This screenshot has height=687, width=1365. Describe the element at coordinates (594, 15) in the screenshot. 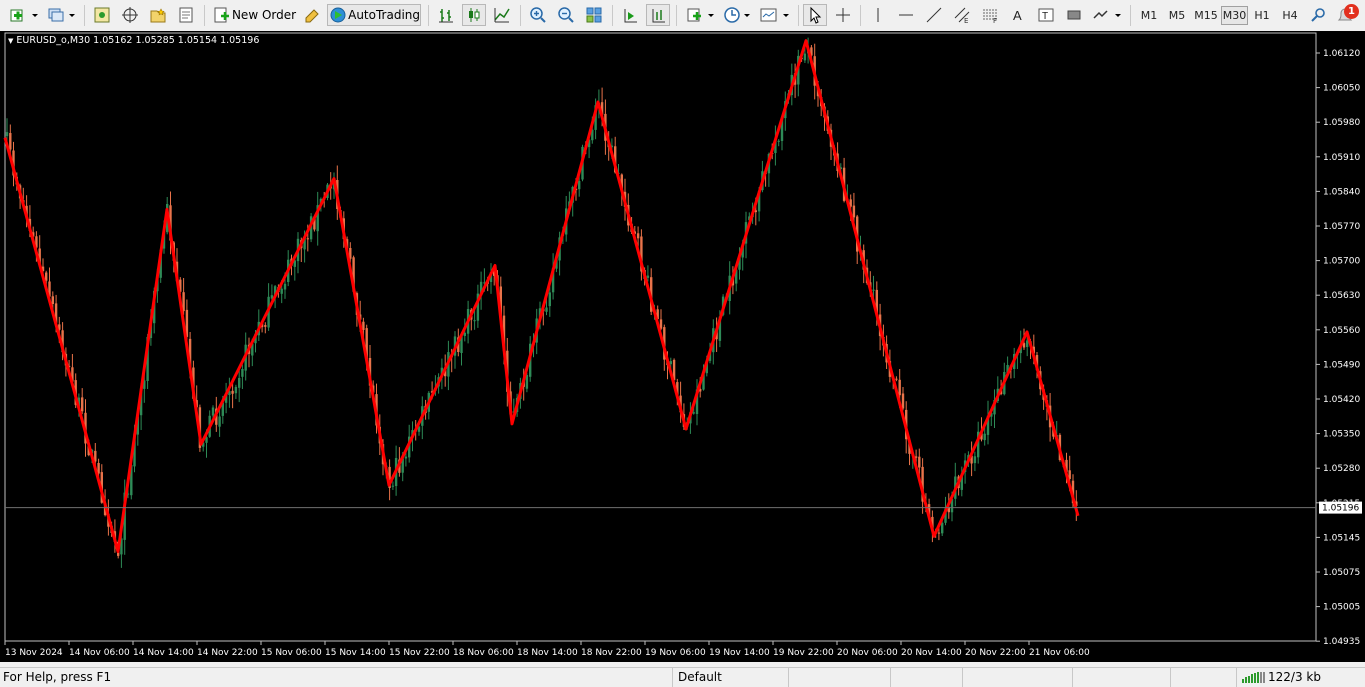

I see `tile-windows-button` at that location.